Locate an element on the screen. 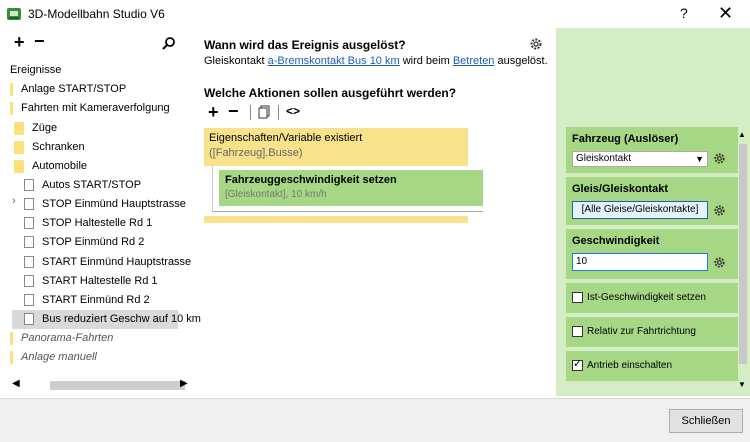 The width and height of the screenshot is (750, 442). tree-item-zuege: Züge is located at coordinates (35, 128).